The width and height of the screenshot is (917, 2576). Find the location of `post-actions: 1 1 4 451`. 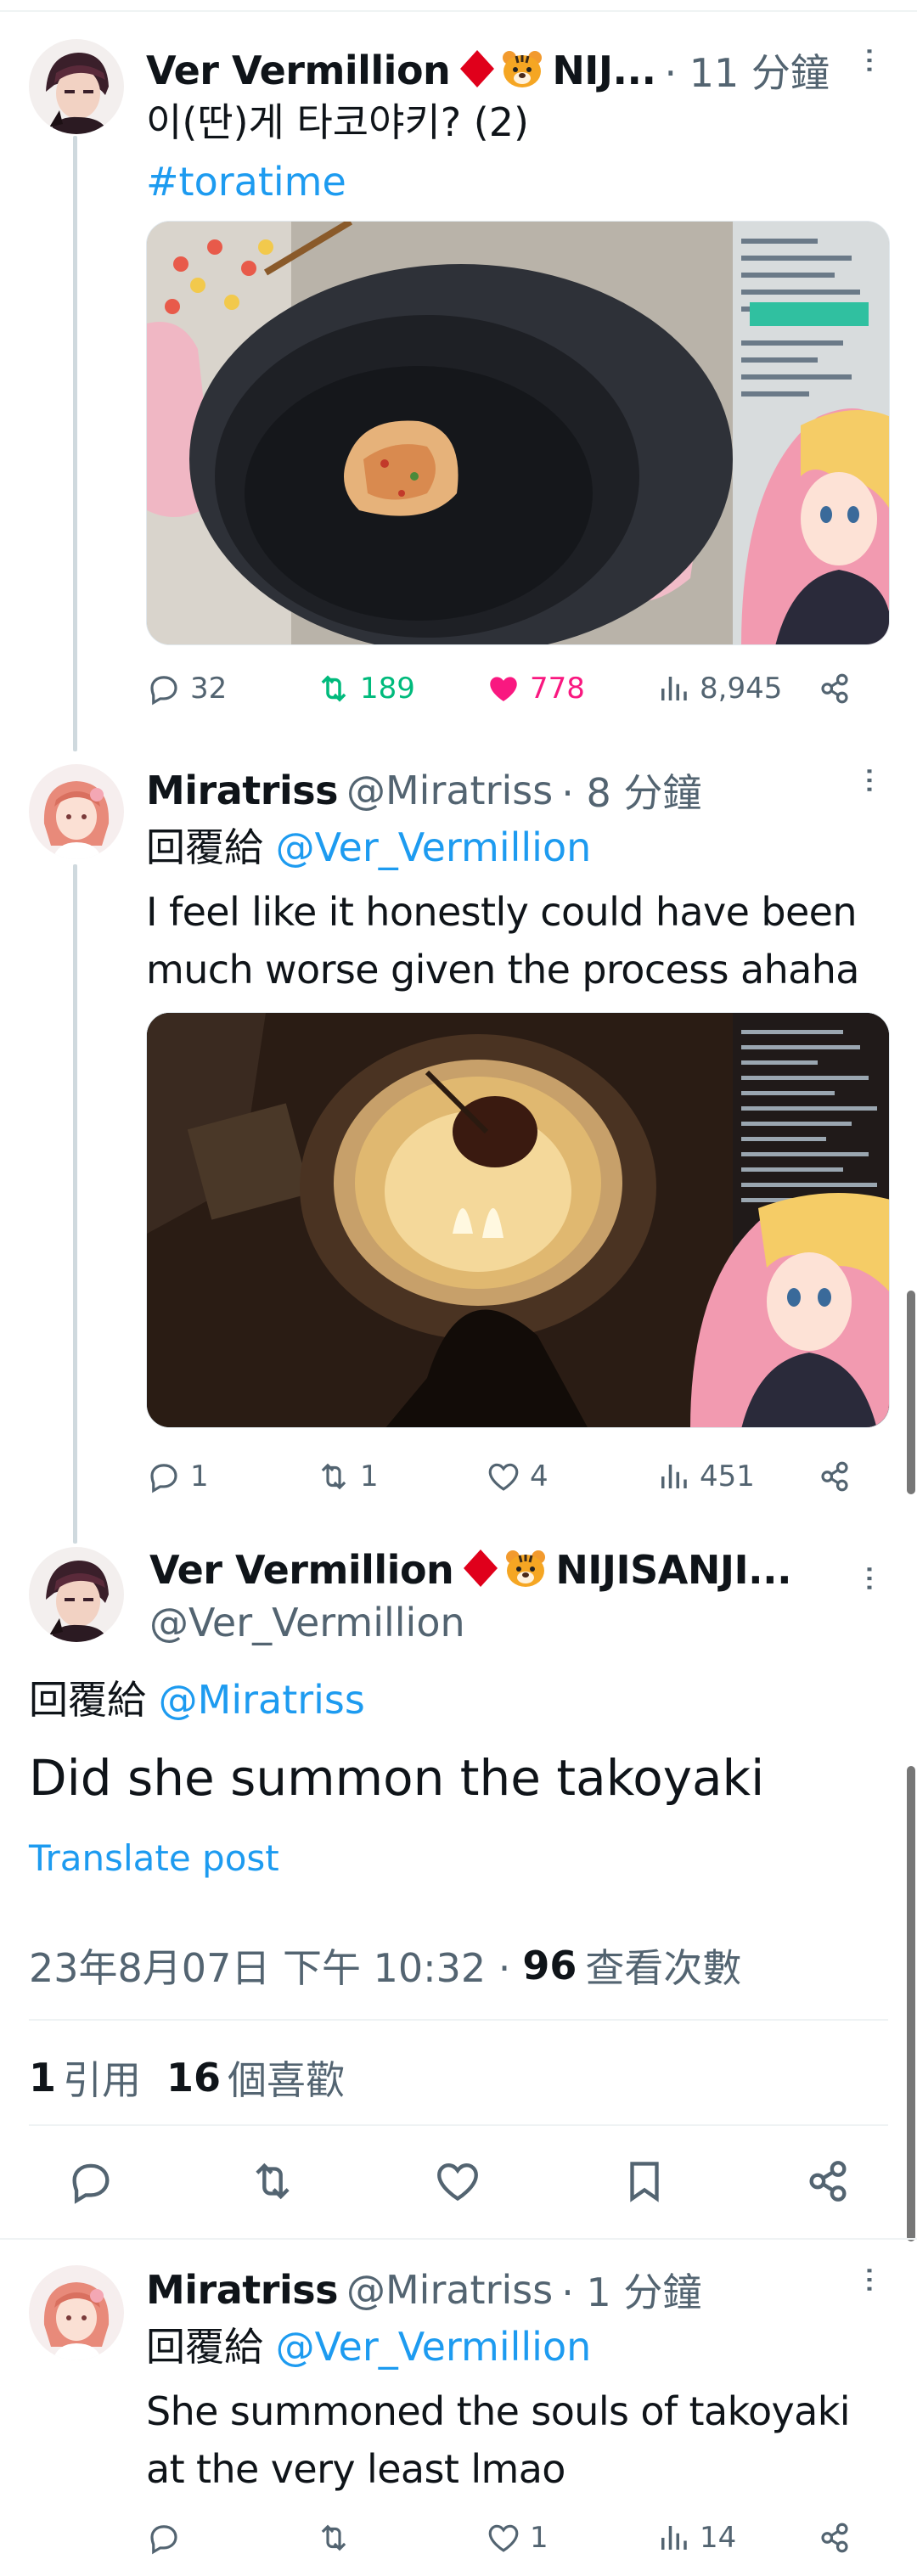

post-actions: 1 1 4 451 is located at coordinates (515, 1480).